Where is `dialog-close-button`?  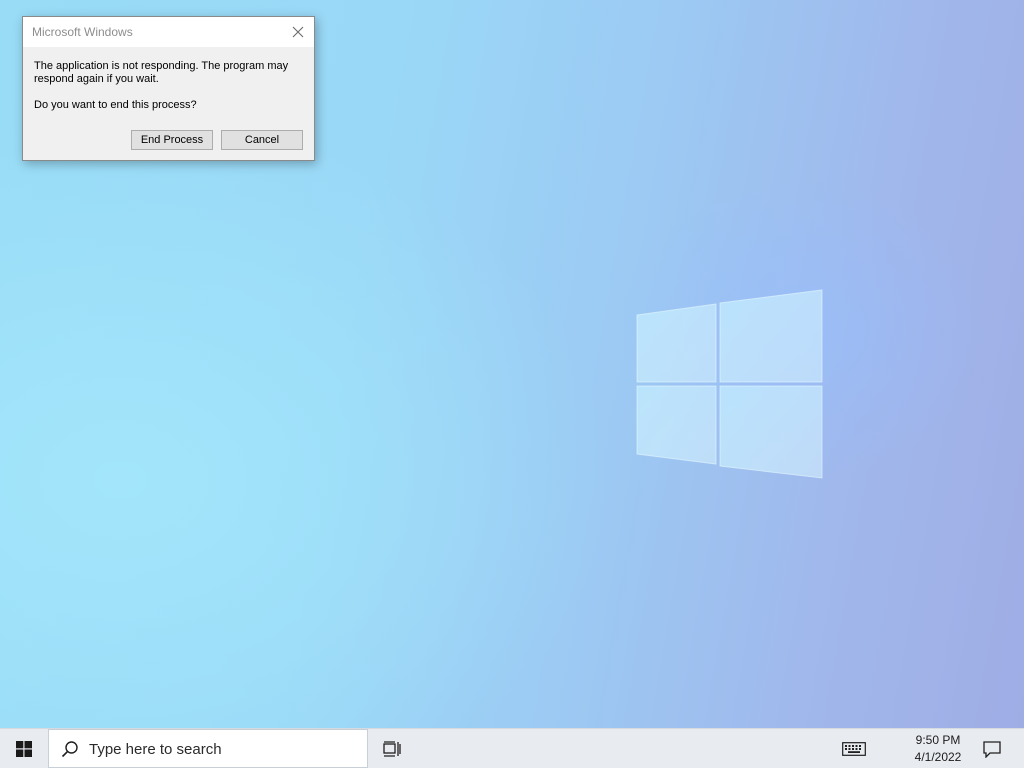 dialog-close-button is located at coordinates (298, 32).